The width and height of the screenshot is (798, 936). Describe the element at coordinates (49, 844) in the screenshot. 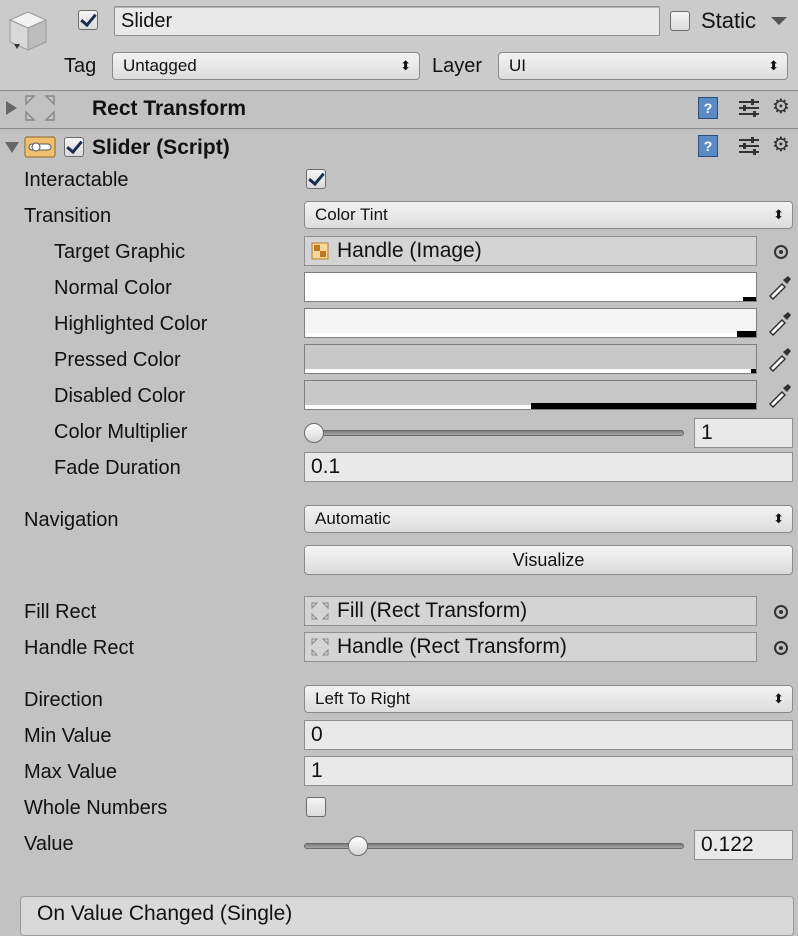

I see `value-label: Value` at that location.